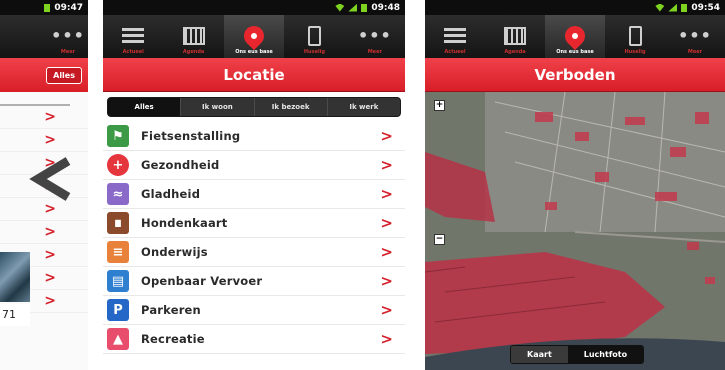 Image resolution: width=725 pixels, height=370 pixels. I want to click on bike-parking-icon: ⚑, so click(118, 136).